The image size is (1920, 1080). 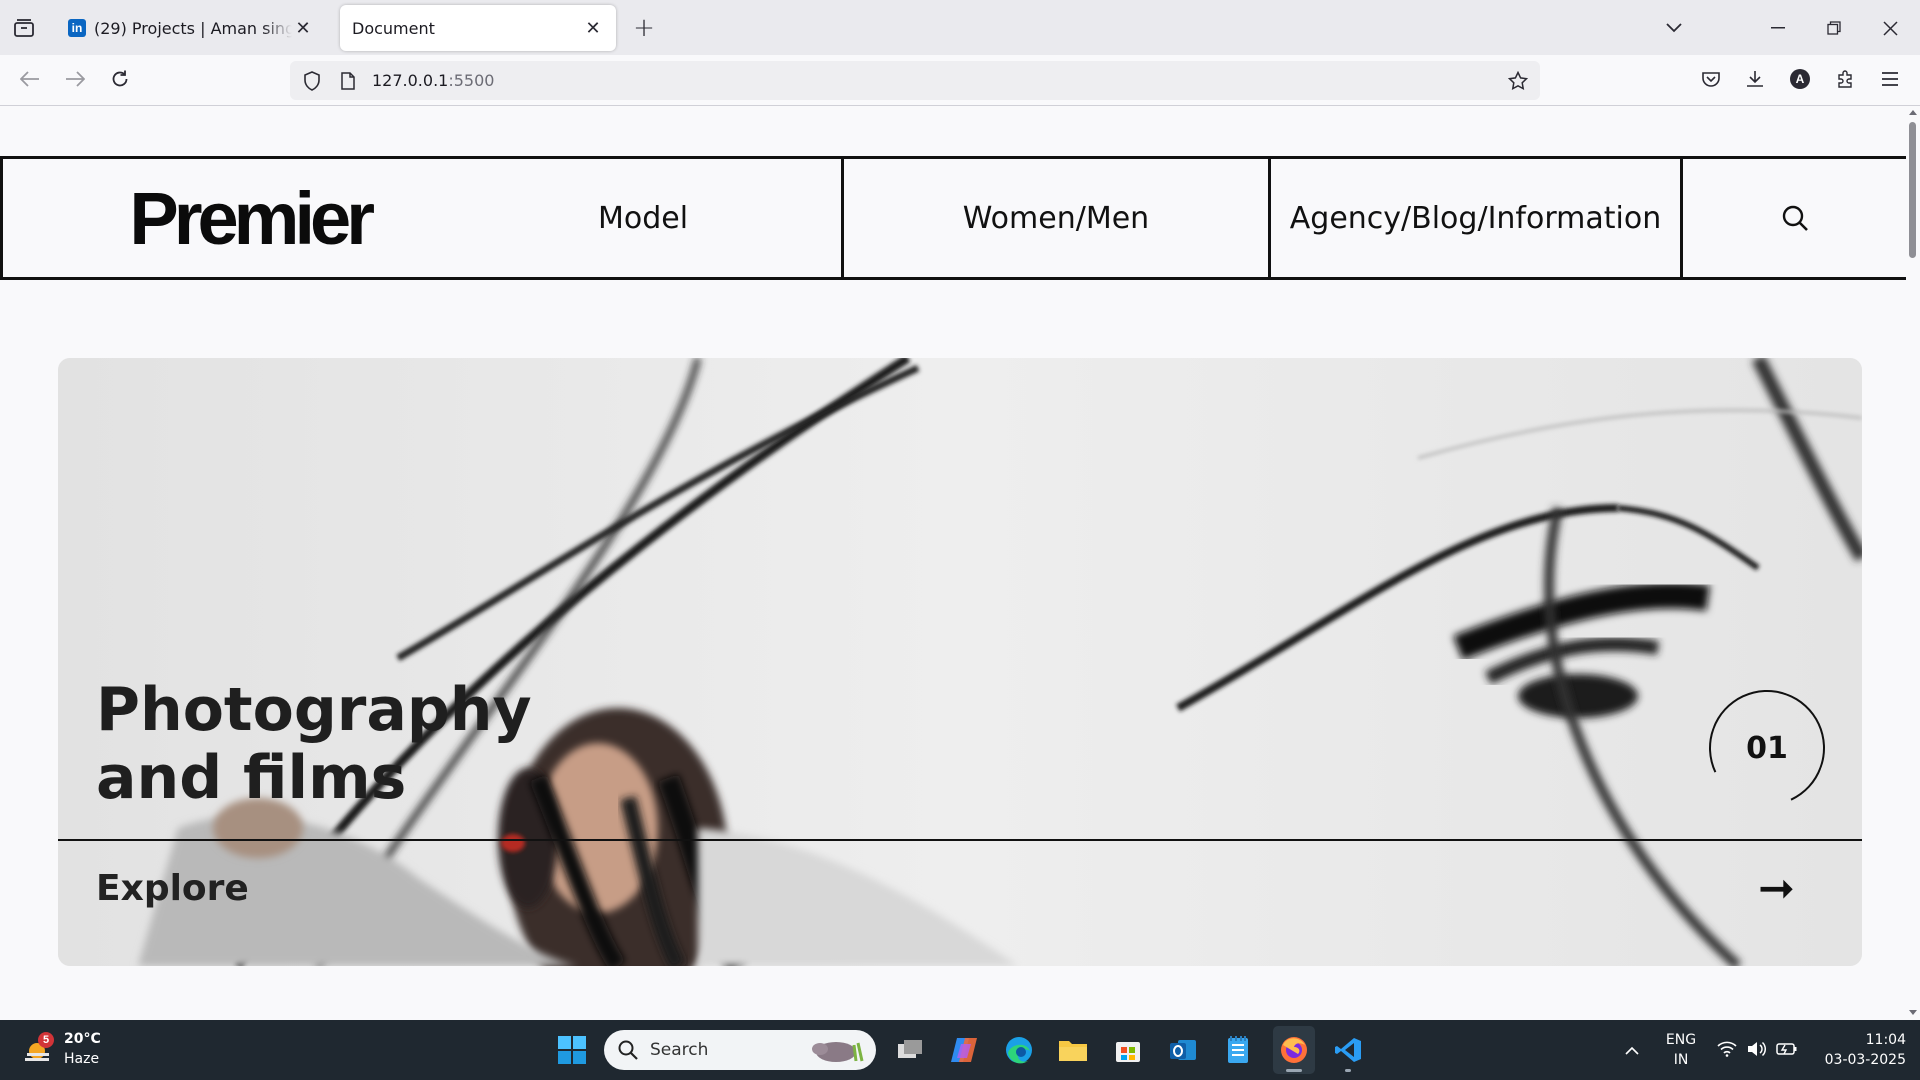 I want to click on page-info-icon, so click(x=348, y=80).